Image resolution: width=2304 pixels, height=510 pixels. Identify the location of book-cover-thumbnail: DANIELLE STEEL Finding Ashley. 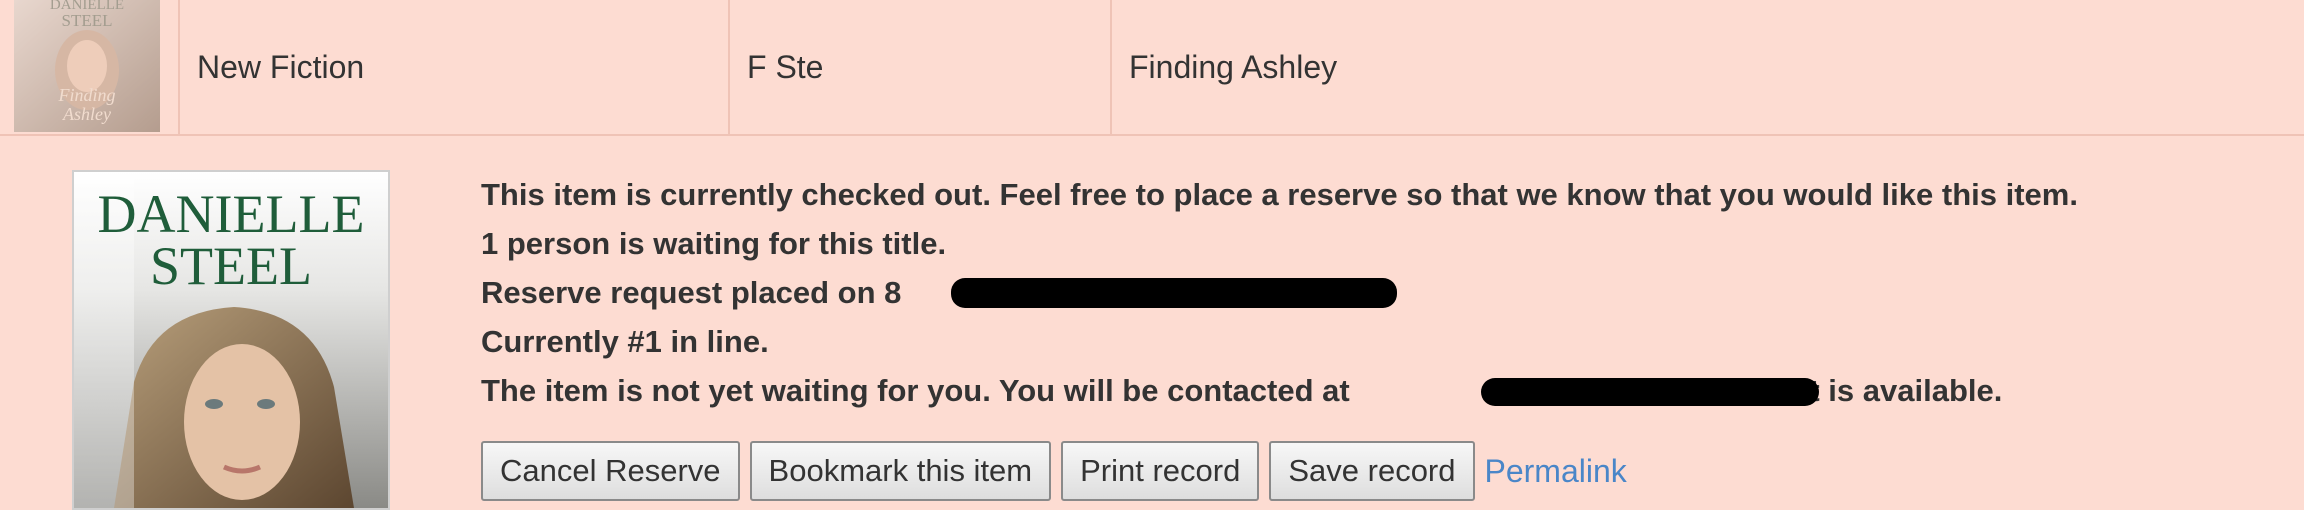
(87, 66).